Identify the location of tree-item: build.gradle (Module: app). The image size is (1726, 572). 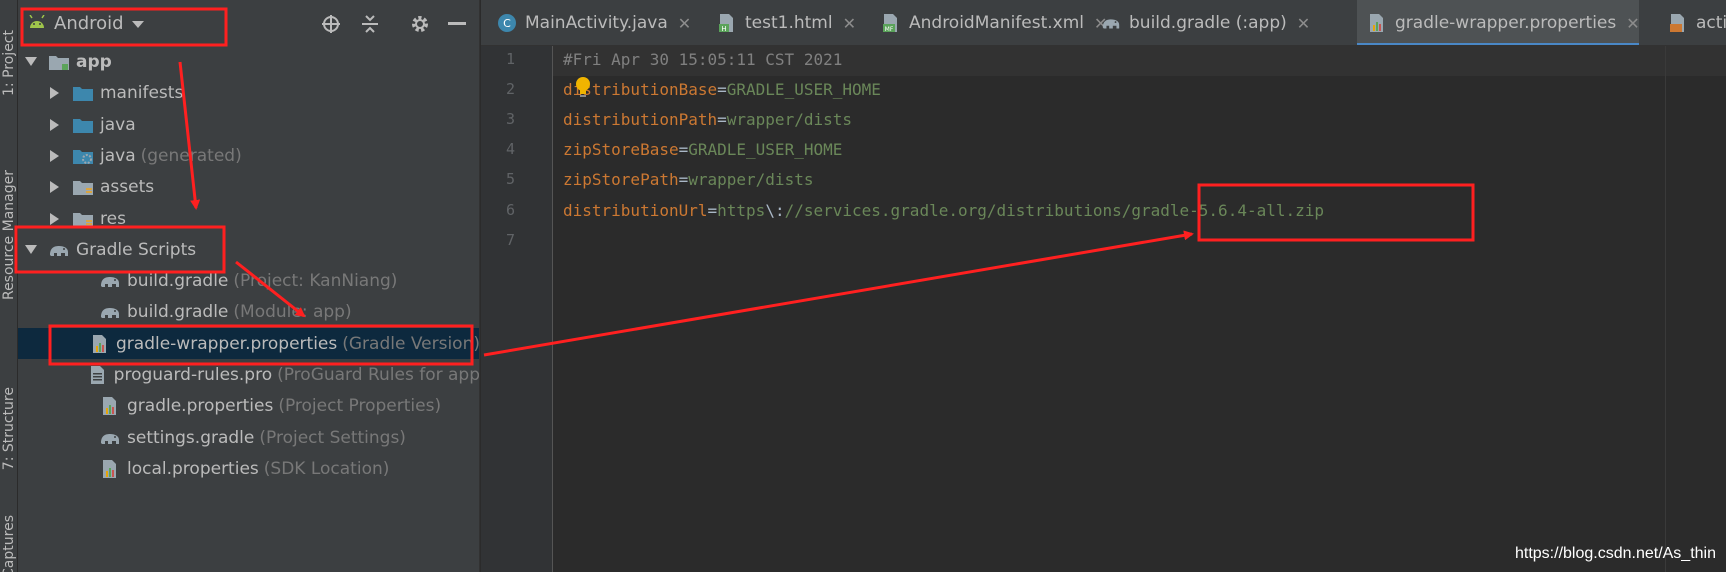
(248, 311).